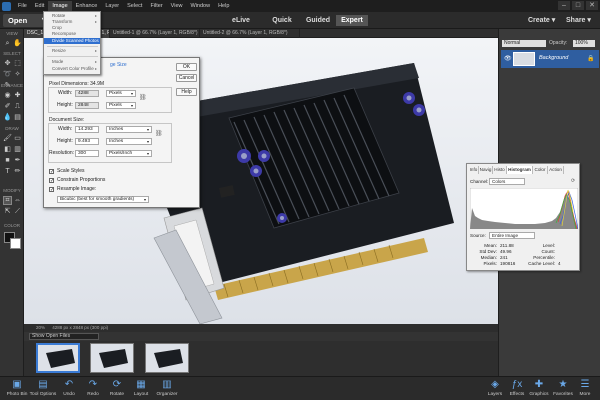 This screenshot has height=400, width=600. Describe the element at coordinates (550, 59) in the screenshot. I see `layer-row-background: 👁 Background 🔒` at that location.